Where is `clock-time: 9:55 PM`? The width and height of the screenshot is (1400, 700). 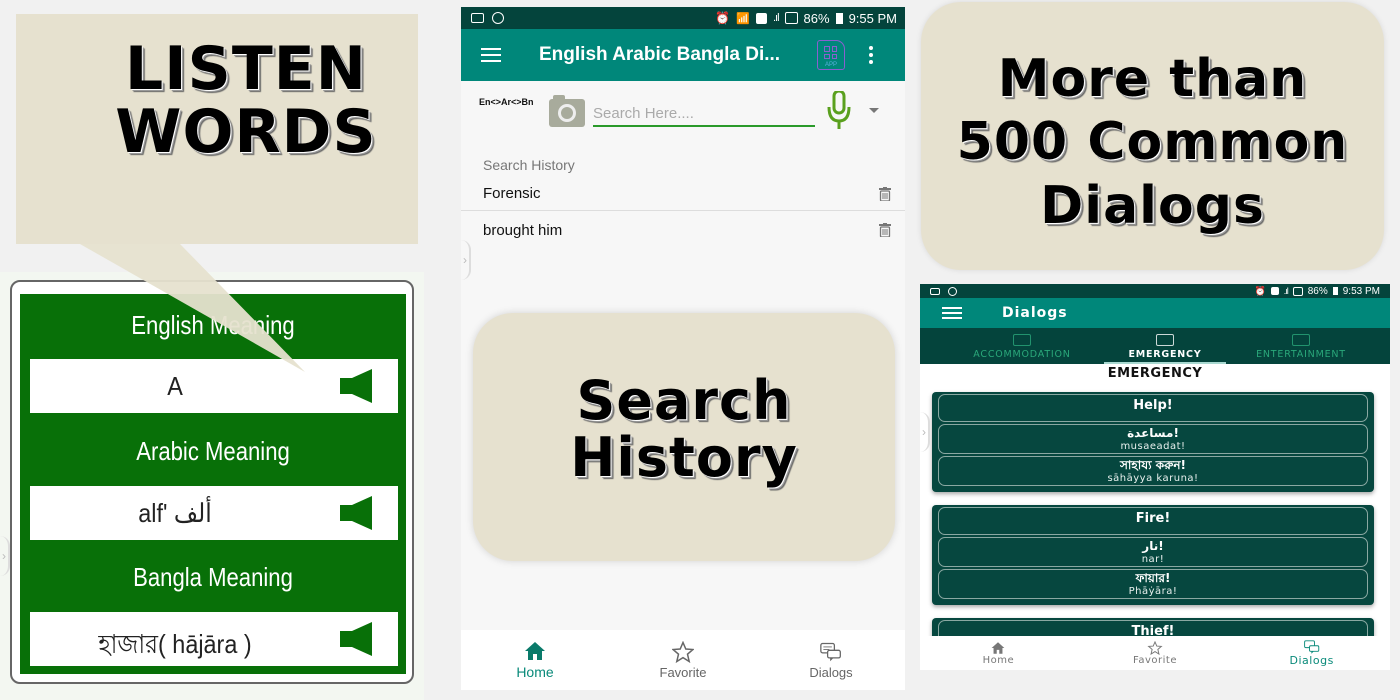
clock-time: 9:55 PM is located at coordinates (872, 18).